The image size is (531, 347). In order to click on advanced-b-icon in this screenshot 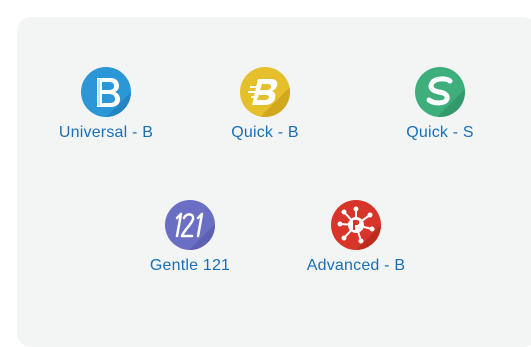, I will do `click(356, 225)`.